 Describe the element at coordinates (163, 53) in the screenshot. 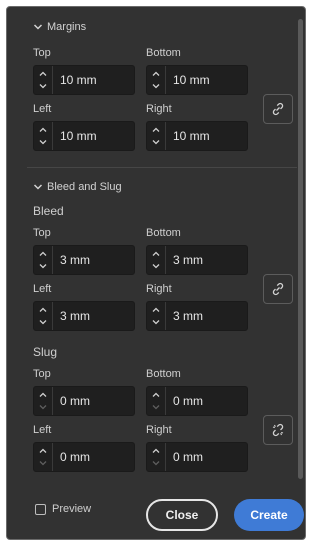

I see `margins-bottom-label: Bottom` at that location.